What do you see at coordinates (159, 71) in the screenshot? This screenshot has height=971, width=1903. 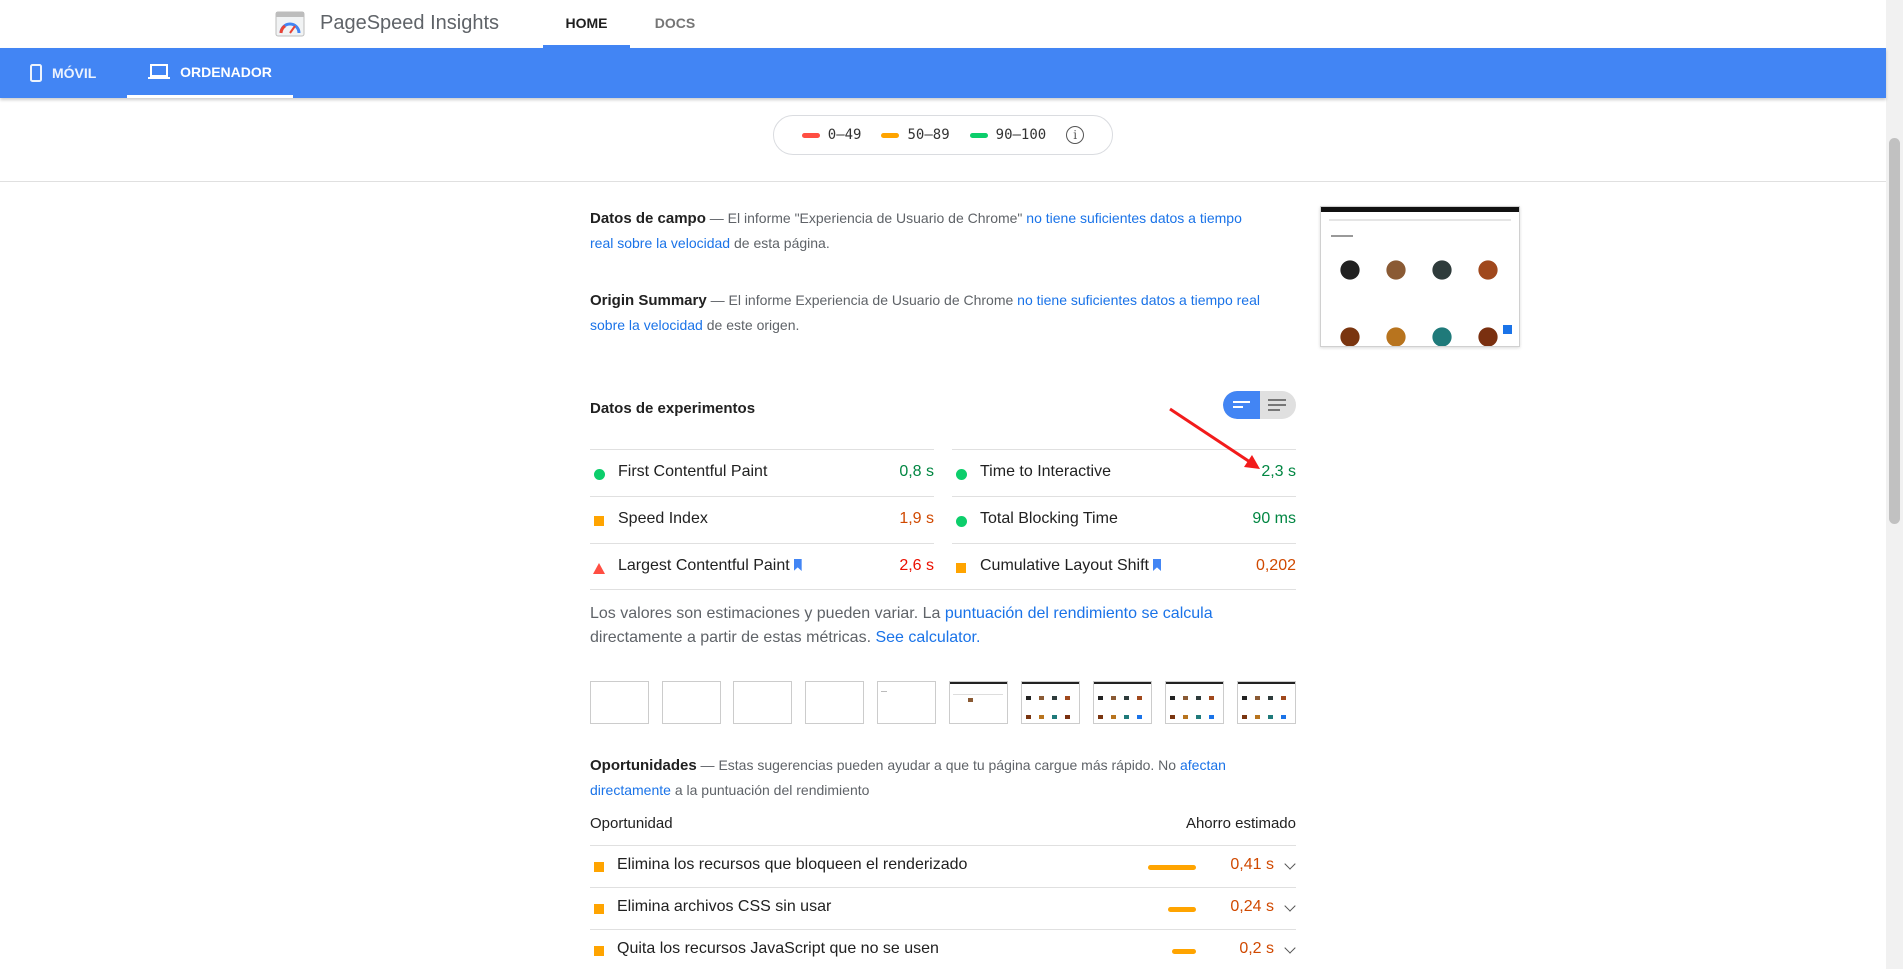 I see `laptop-icon` at bounding box center [159, 71].